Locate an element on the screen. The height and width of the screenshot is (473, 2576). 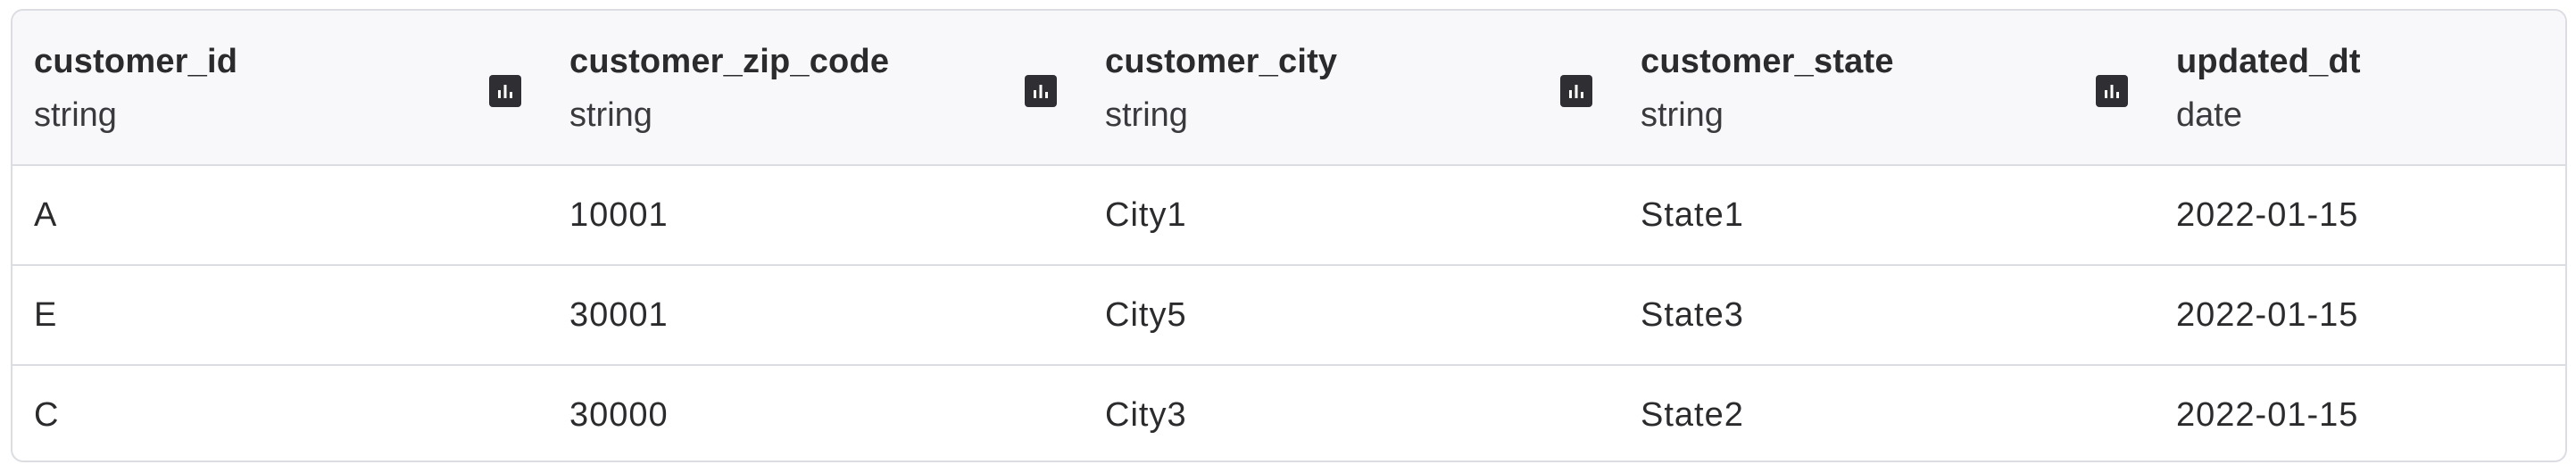
column-header-updated-dt: updated_dt date is located at coordinates (2360, 88).